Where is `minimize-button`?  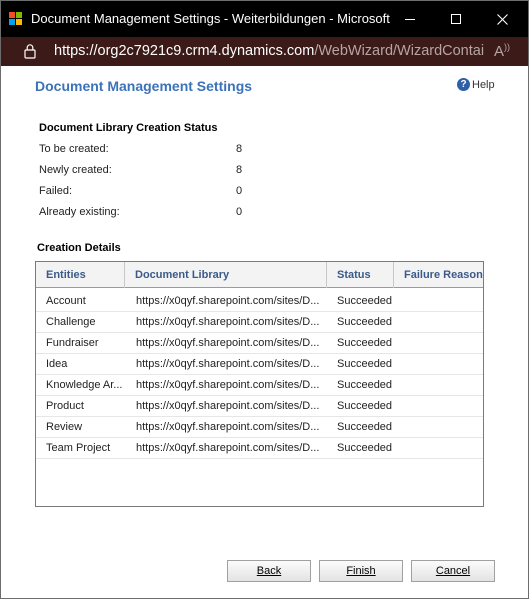
minimize-button is located at coordinates (410, 19).